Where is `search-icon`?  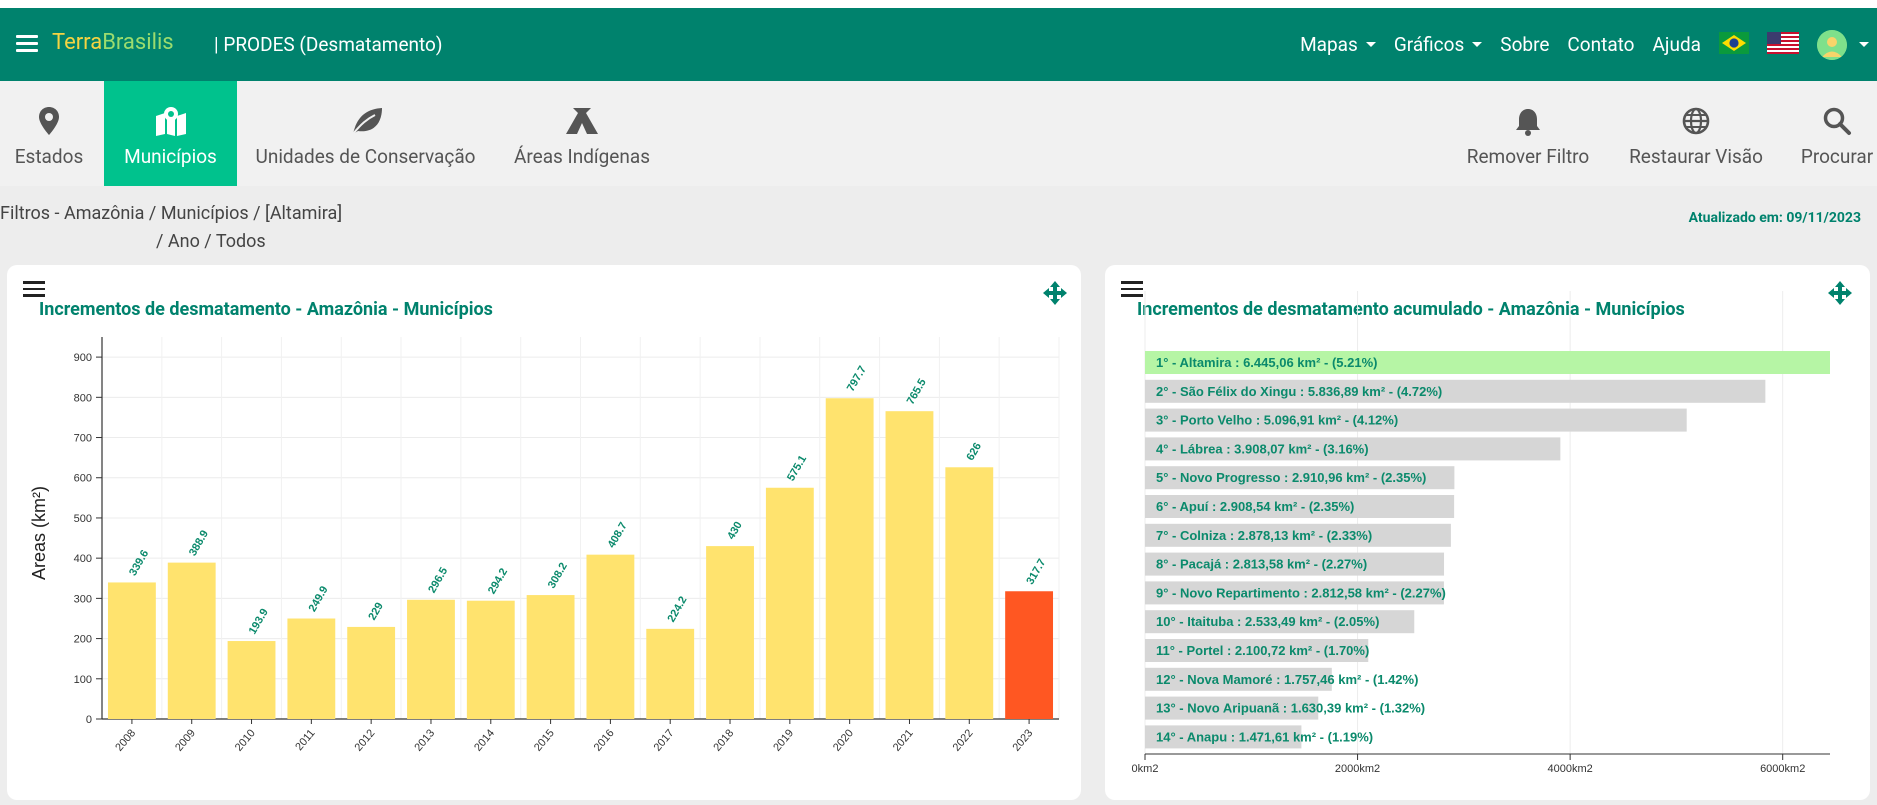
search-icon is located at coordinates (1837, 121).